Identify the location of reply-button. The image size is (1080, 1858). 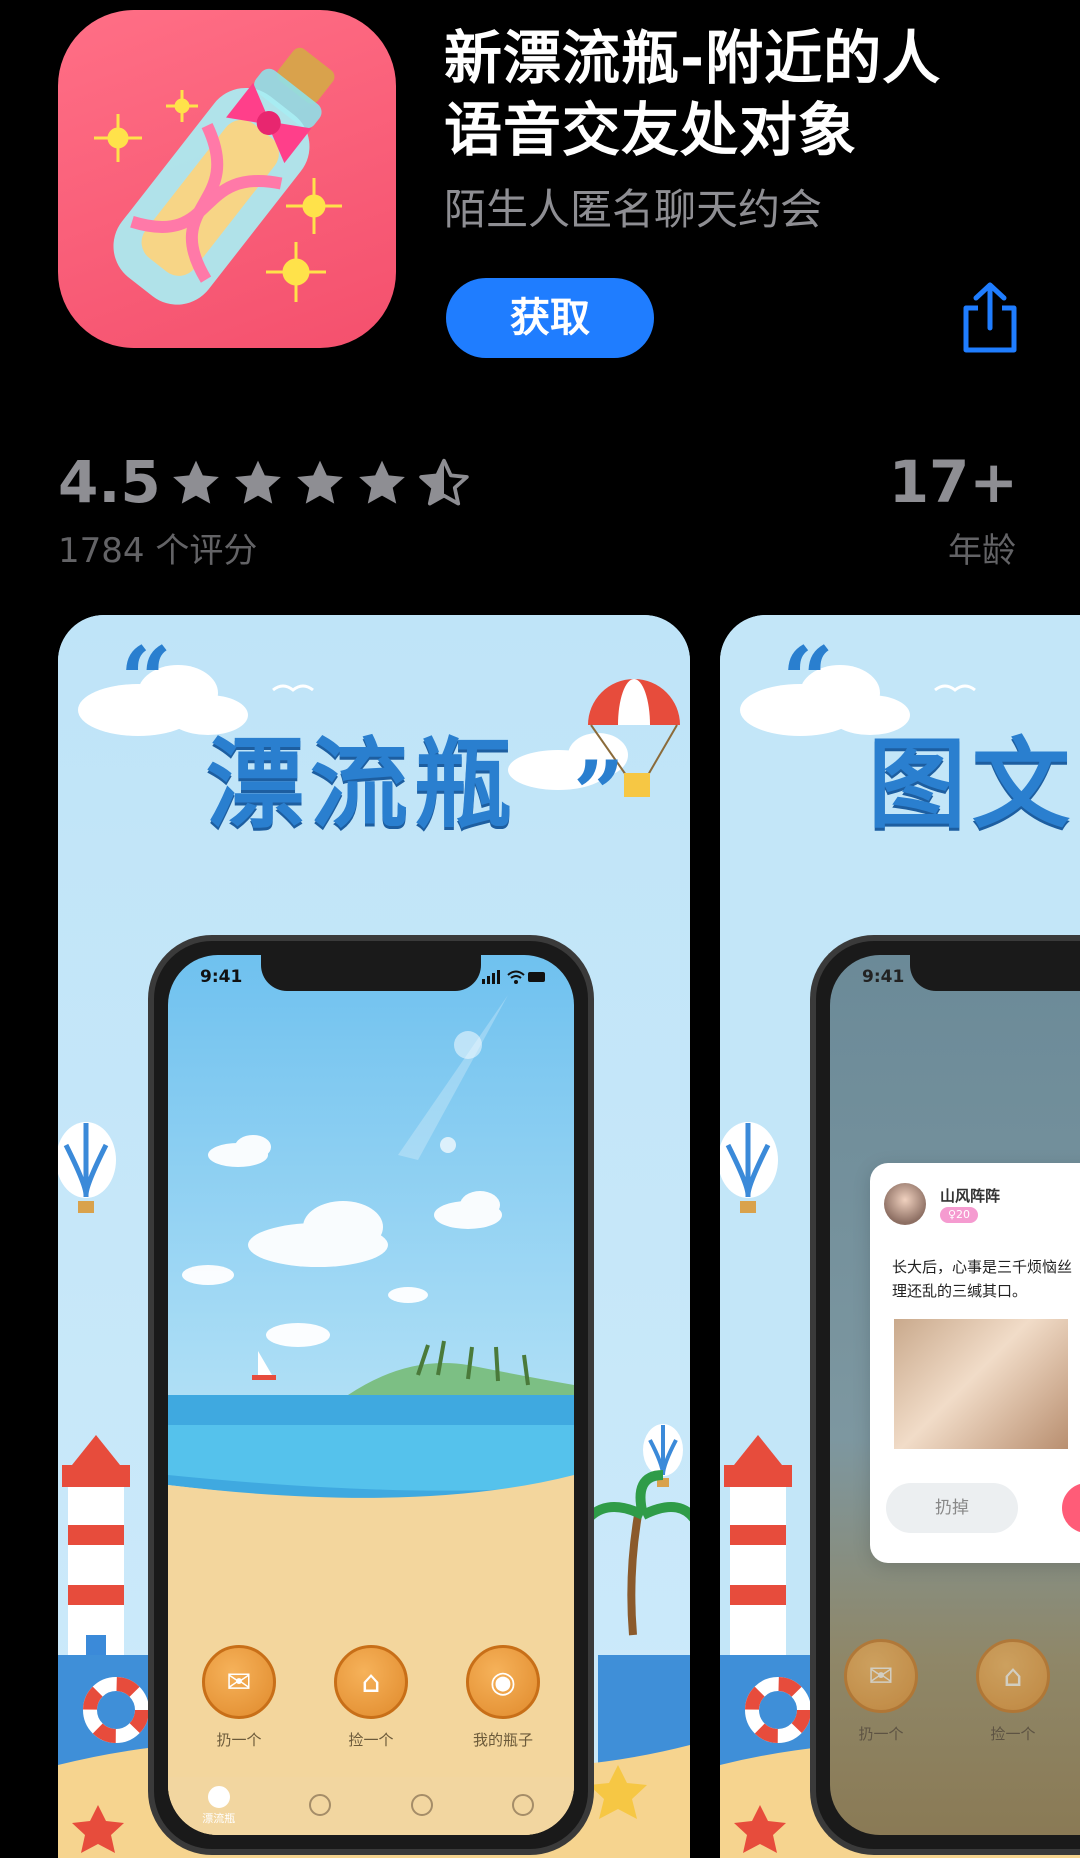
(1071, 1508).